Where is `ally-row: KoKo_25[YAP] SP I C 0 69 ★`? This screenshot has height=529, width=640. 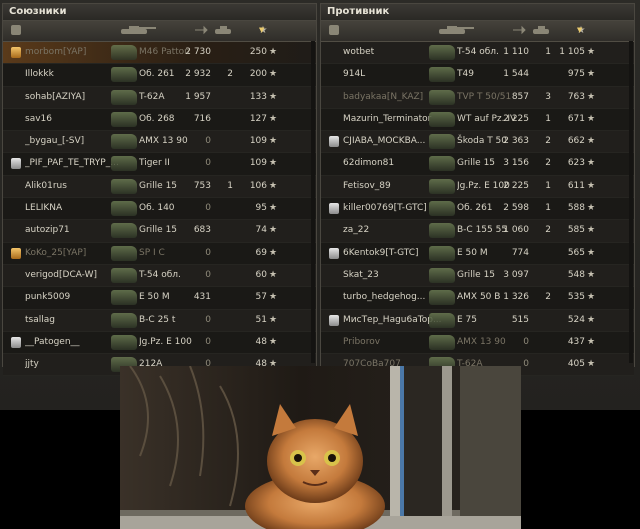 ally-row: KoKo_25[YAP] SP I C 0 69 ★ is located at coordinates (159, 253).